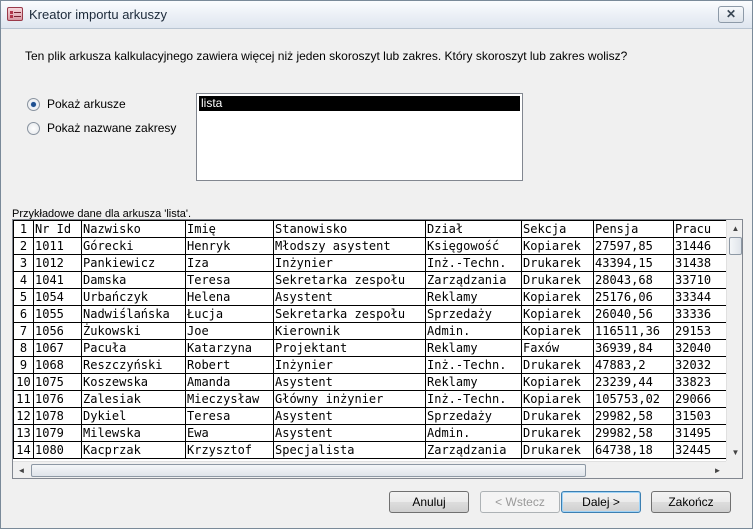  I want to click on column-header: Stanowisko, so click(349, 229).